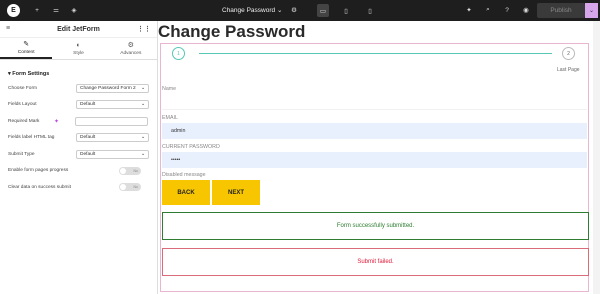  I want to click on last-page-label: Last Page, so click(568, 70).